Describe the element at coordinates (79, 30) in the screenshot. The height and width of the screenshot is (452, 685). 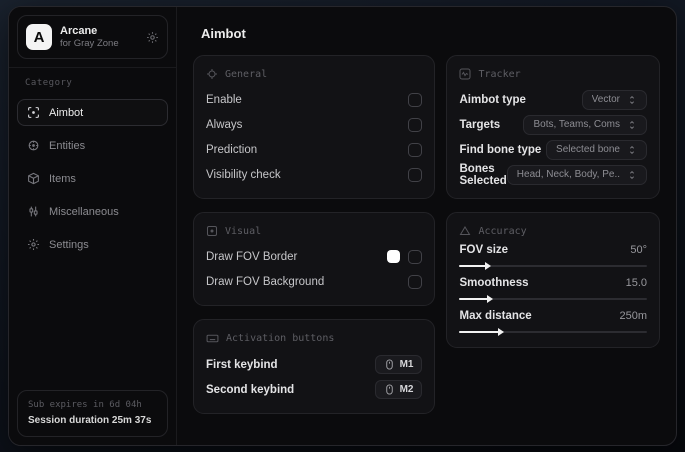
I see `app-title: Arcane` at that location.